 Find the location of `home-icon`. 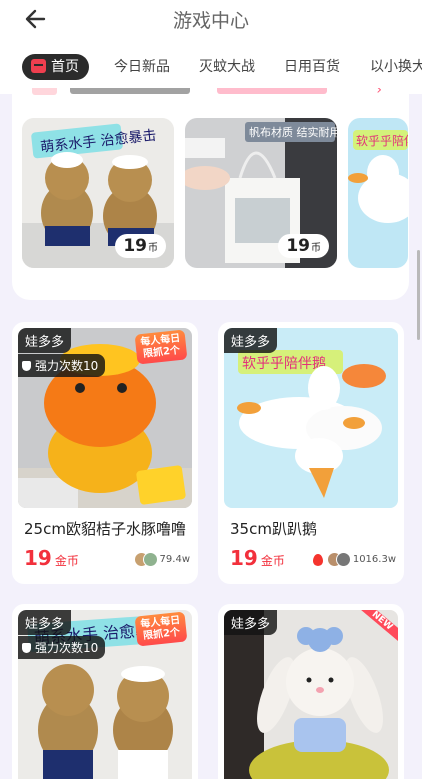

home-icon is located at coordinates (38, 66).